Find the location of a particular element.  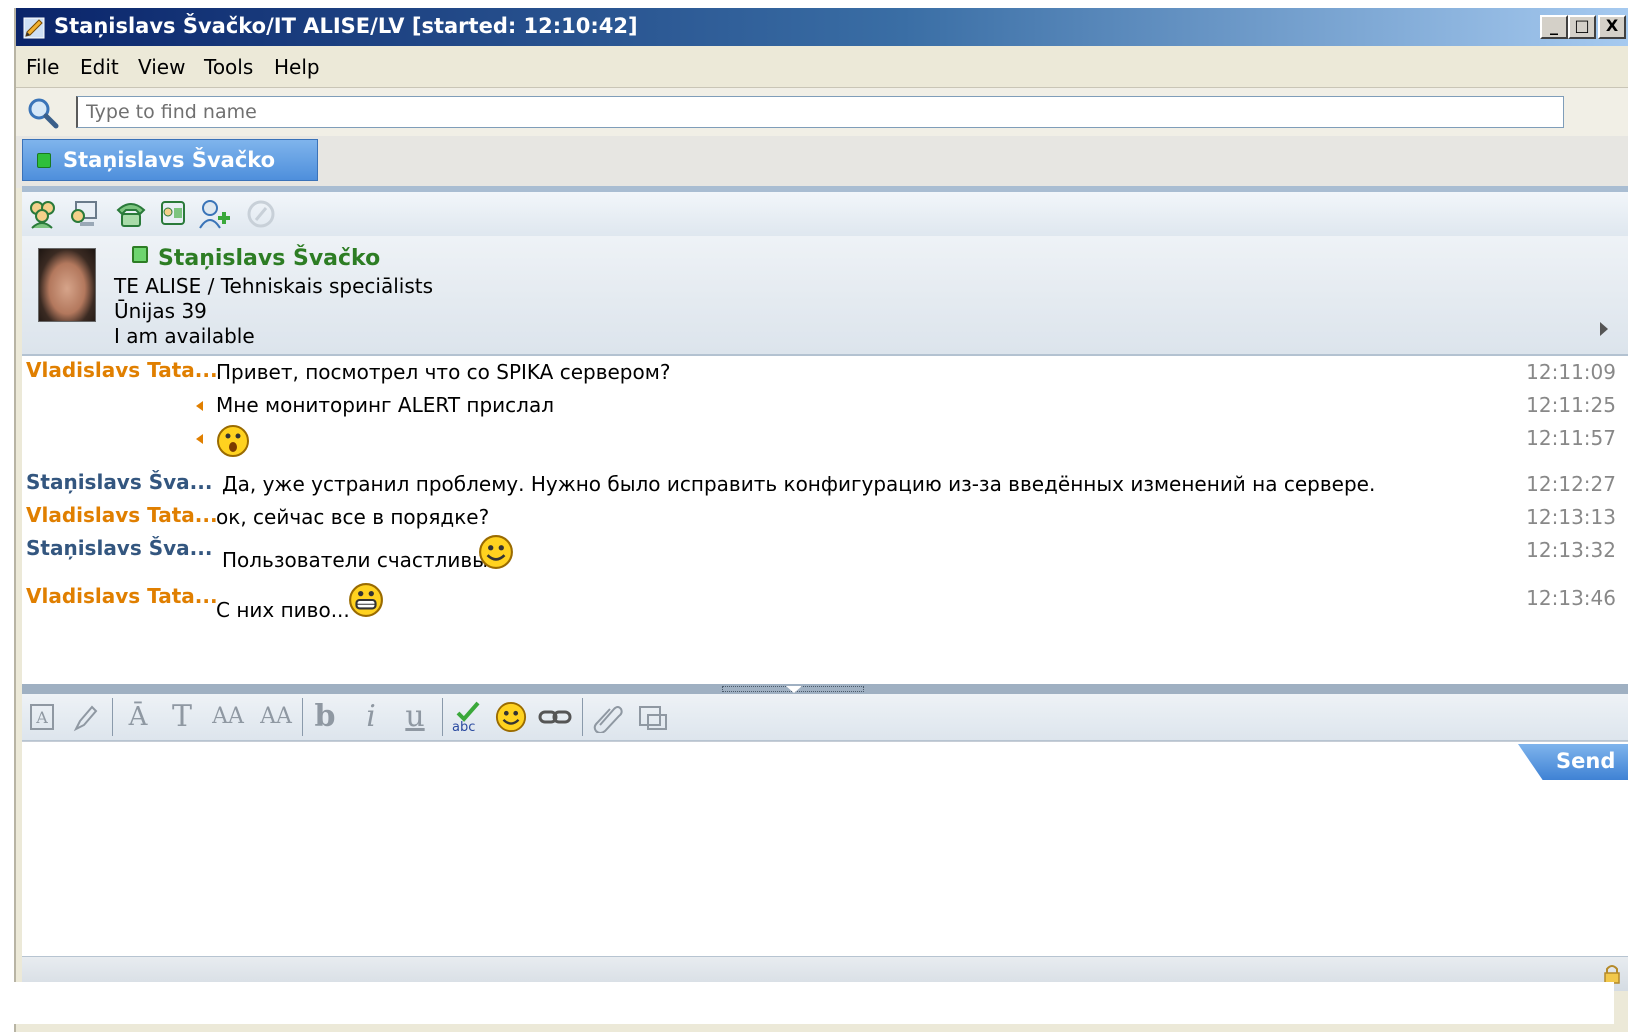

surprised-emoticon-icon is located at coordinates (233, 441).